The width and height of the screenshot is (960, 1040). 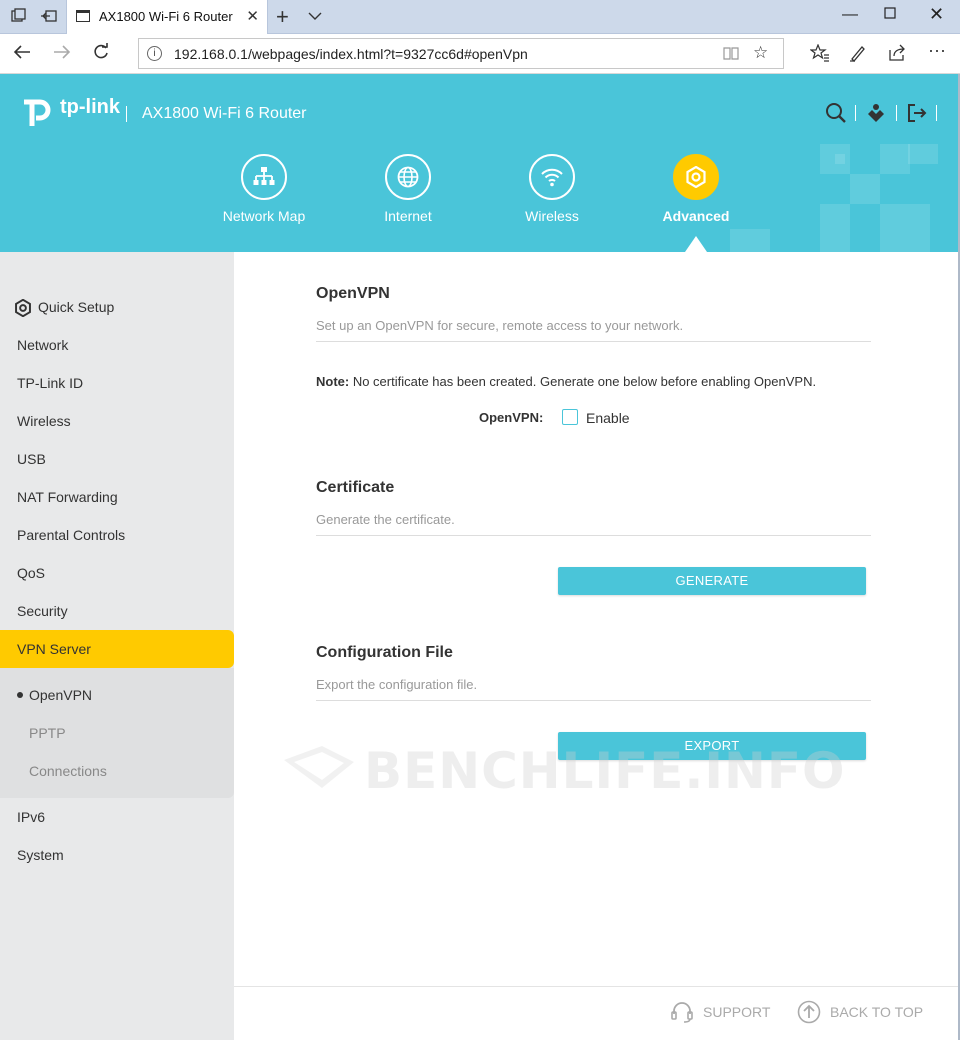 What do you see at coordinates (890, 15) in the screenshot?
I see `maximize-icon` at bounding box center [890, 15].